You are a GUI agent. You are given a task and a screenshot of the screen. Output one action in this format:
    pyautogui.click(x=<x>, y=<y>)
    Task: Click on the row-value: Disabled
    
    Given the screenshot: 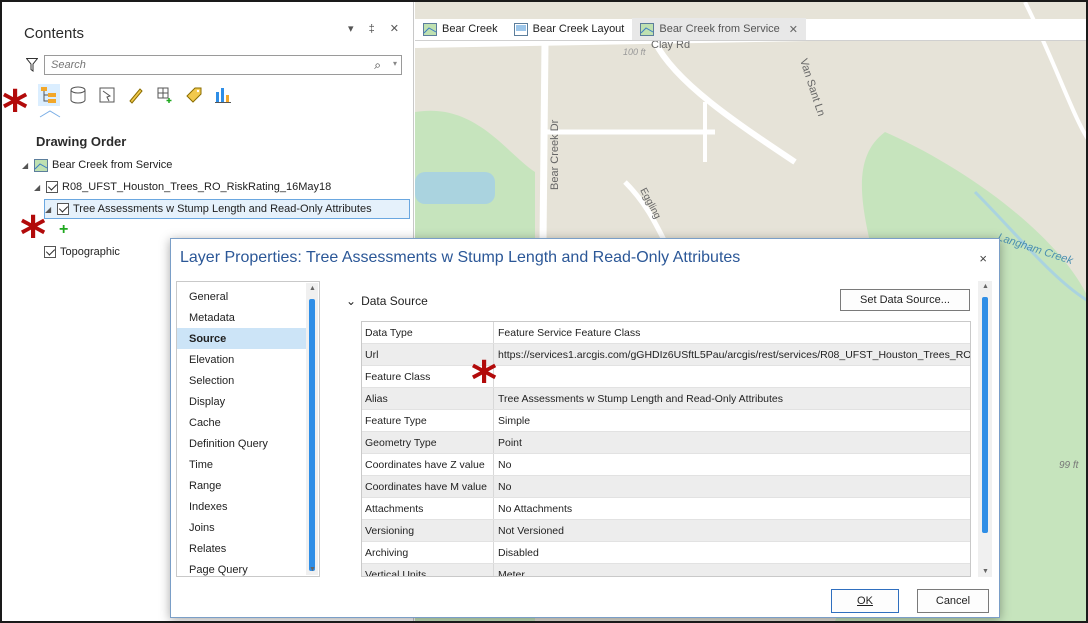 What is the action you would take?
    pyautogui.click(x=518, y=552)
    